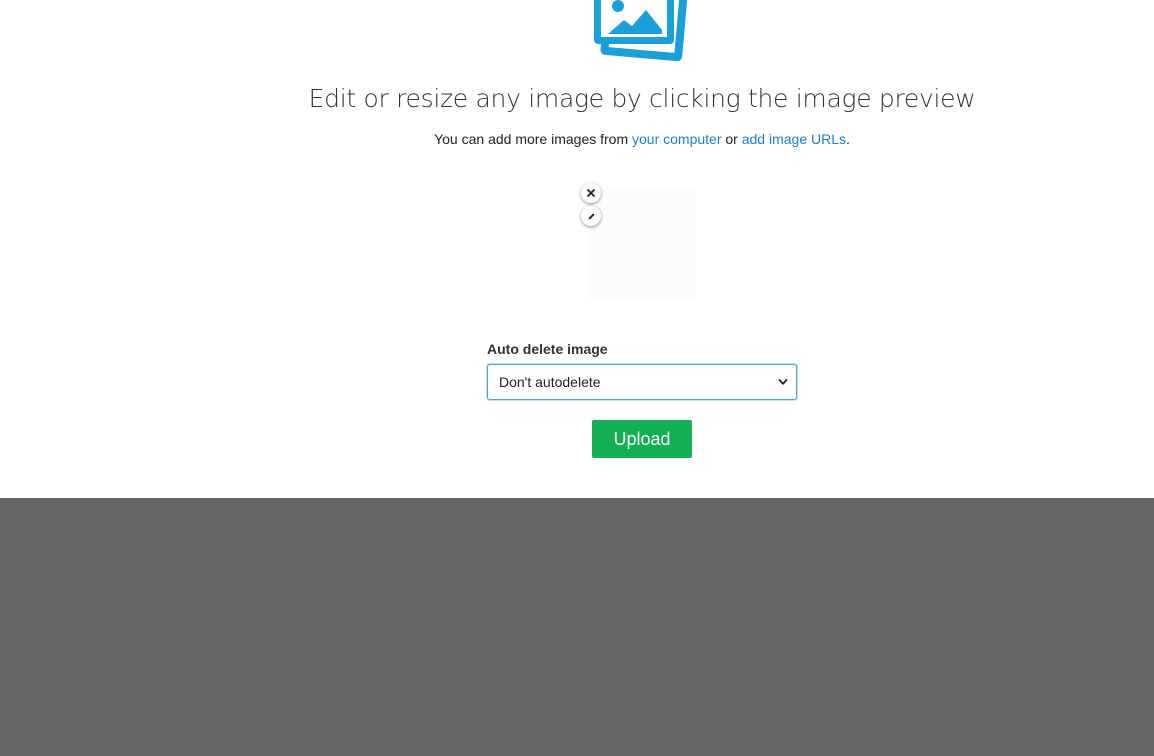 Image resolution: width=1154 pixels, height=756 pixels. I want to click on hint-suffix: ., so click(848, 139).